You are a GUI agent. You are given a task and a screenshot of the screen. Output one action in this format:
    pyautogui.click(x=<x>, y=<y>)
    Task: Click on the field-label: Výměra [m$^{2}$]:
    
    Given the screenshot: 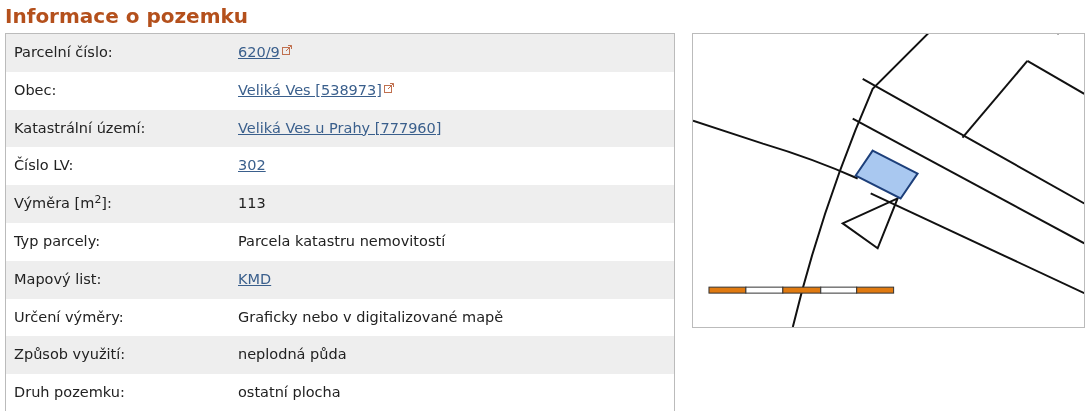 What is the action you would take?
    pyautogui.click(x=63, y=203)
    